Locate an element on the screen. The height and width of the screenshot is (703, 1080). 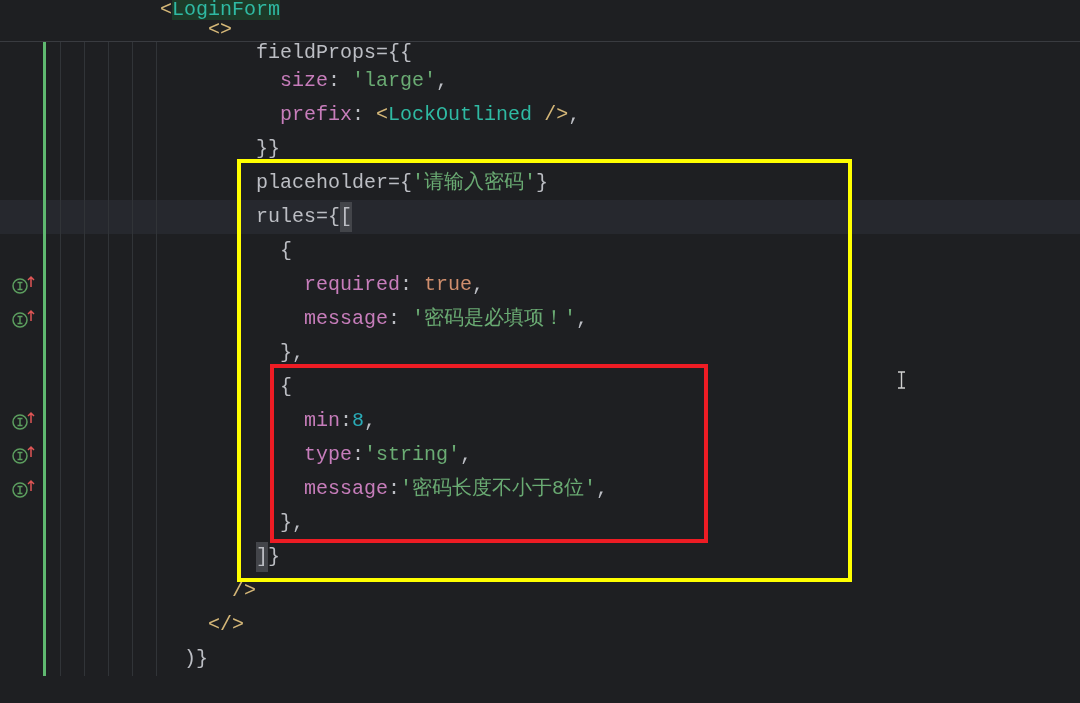
code-token: prefix is located at coordinates (316, 115).